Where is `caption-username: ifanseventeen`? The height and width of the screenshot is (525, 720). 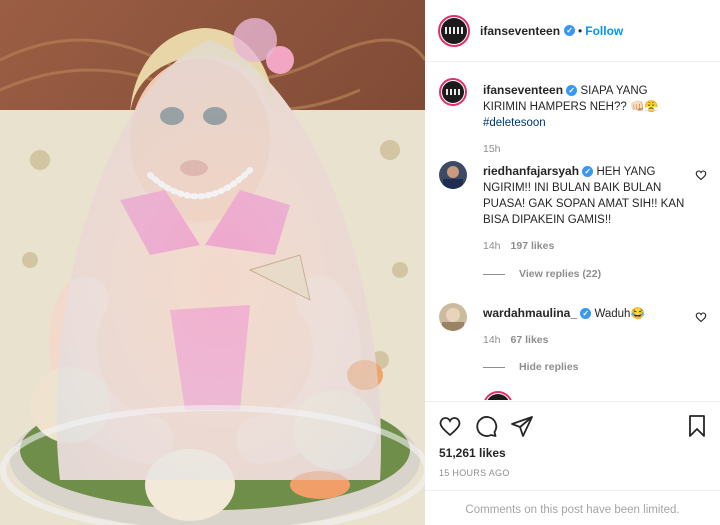
caption-username: ifanseventeen is located at coordinates (523, 90).